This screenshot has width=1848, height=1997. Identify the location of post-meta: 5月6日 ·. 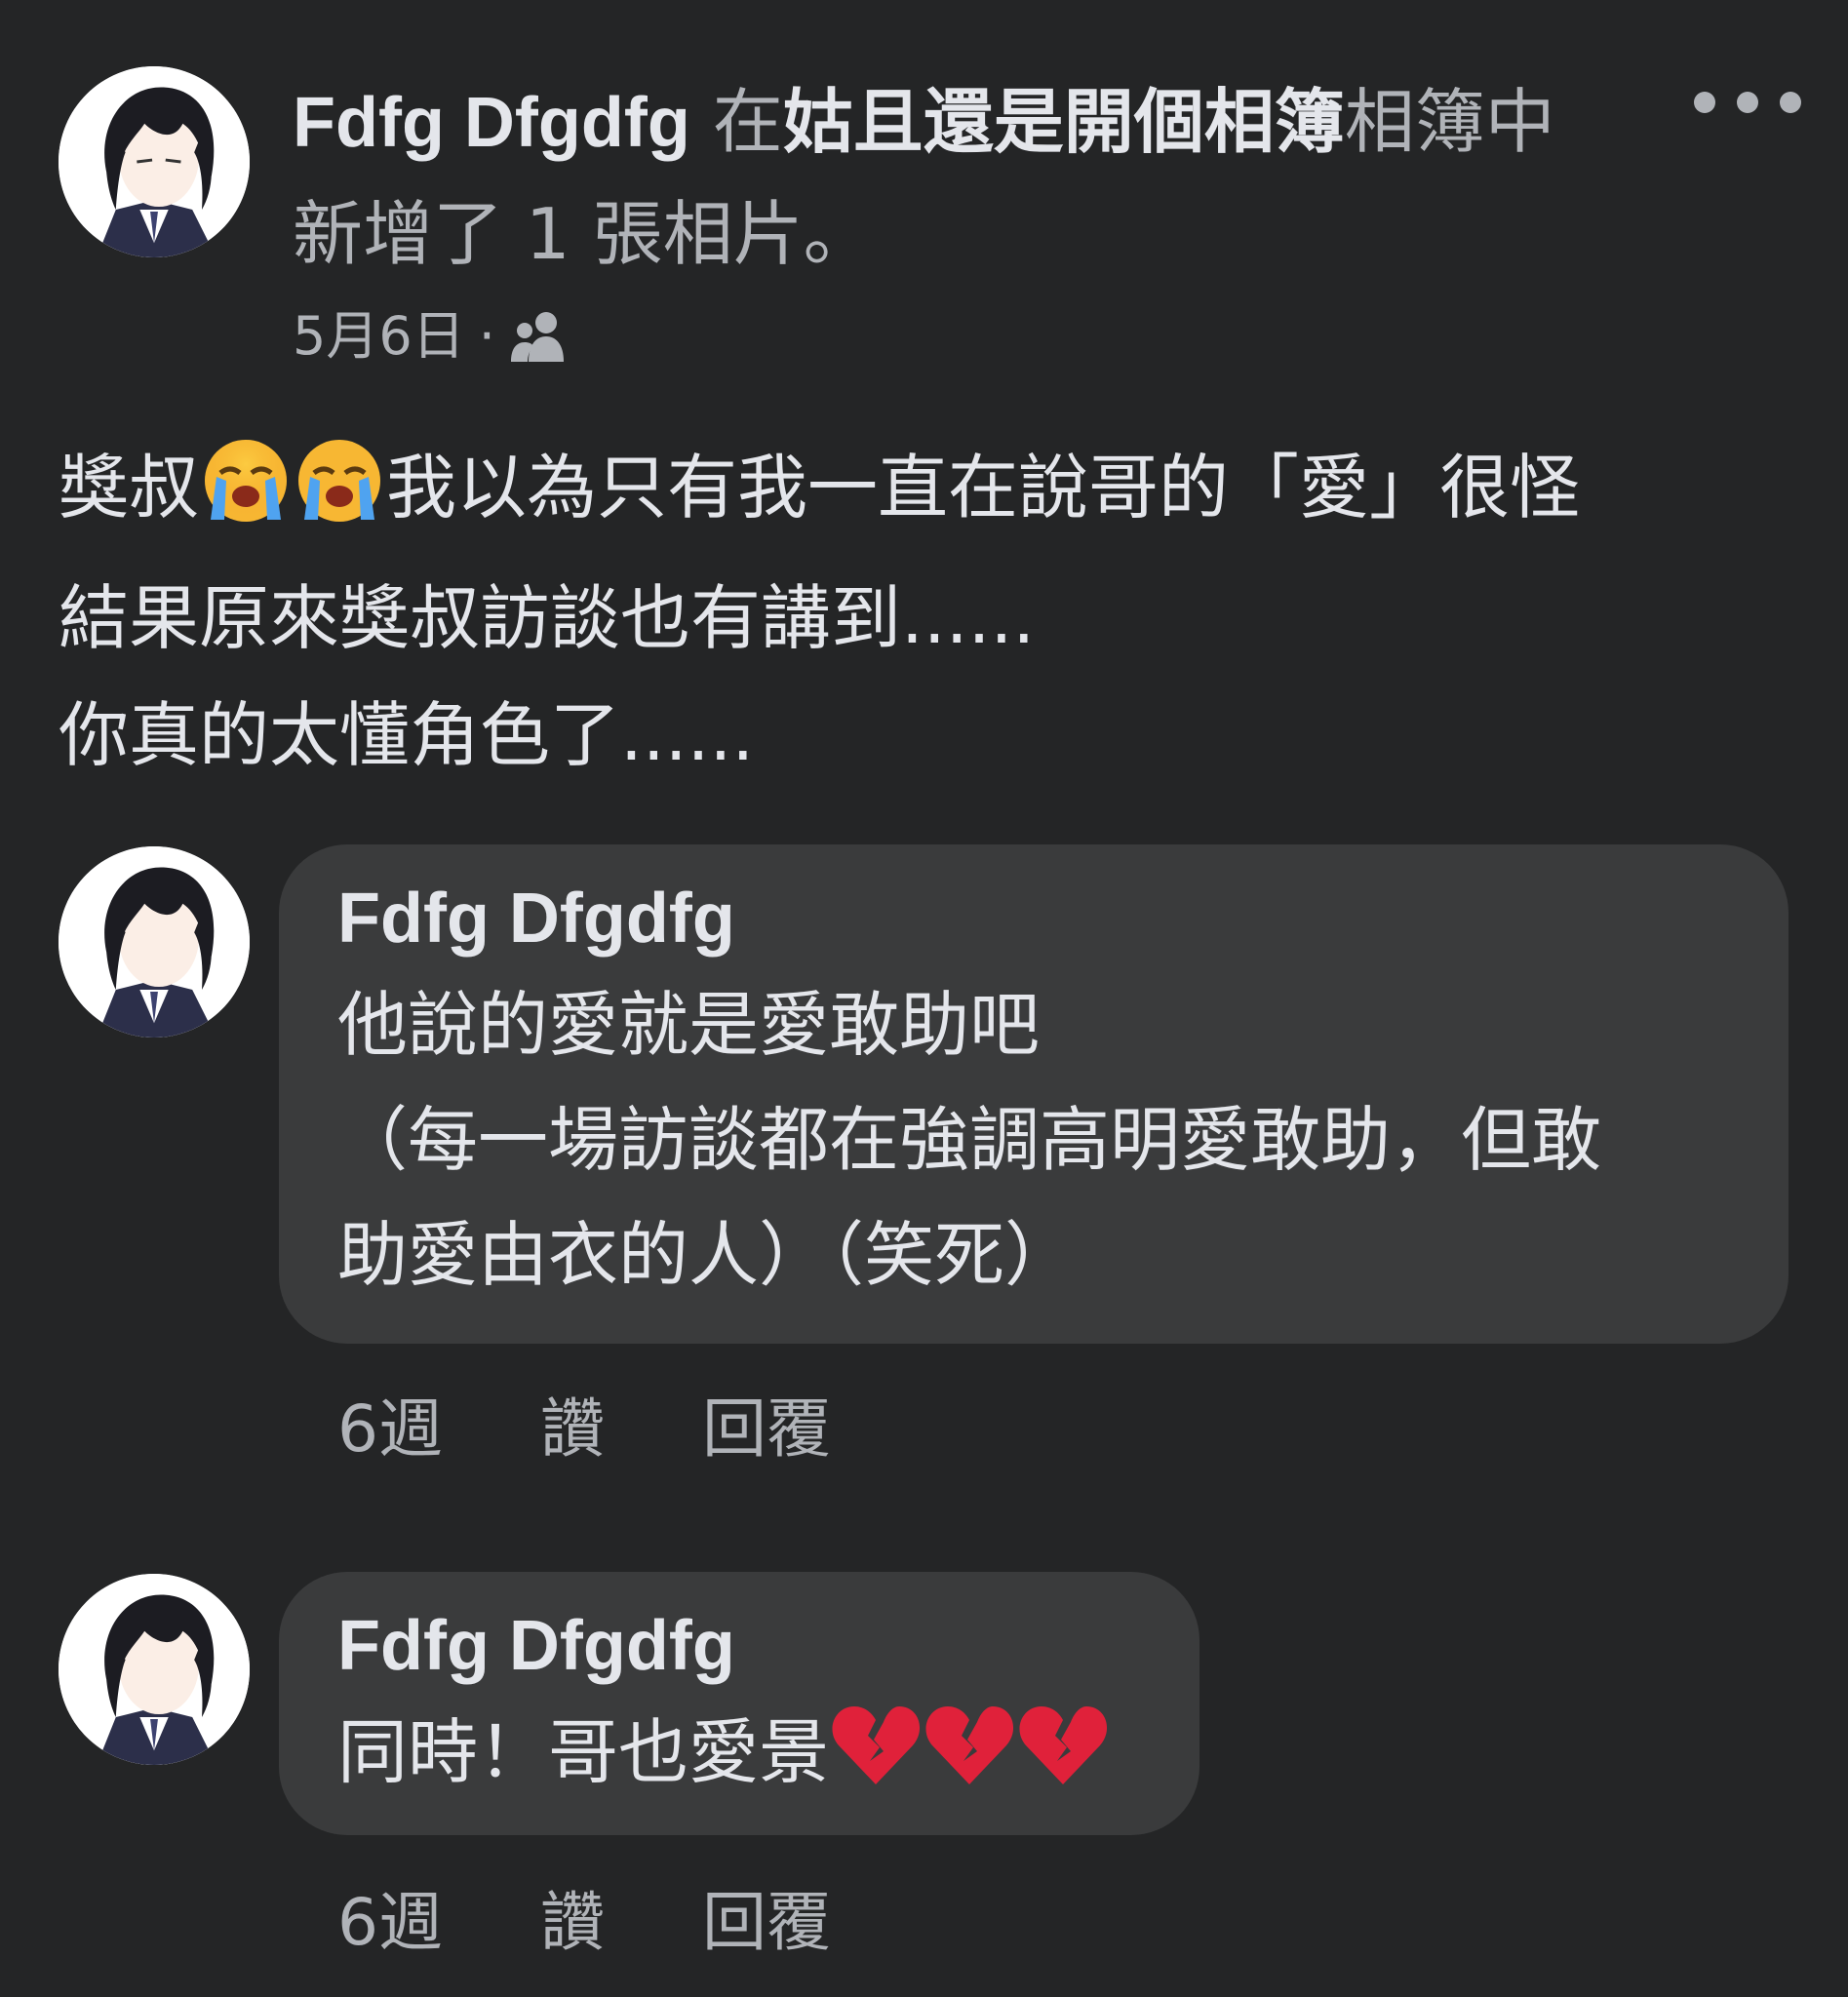
(433, 336).